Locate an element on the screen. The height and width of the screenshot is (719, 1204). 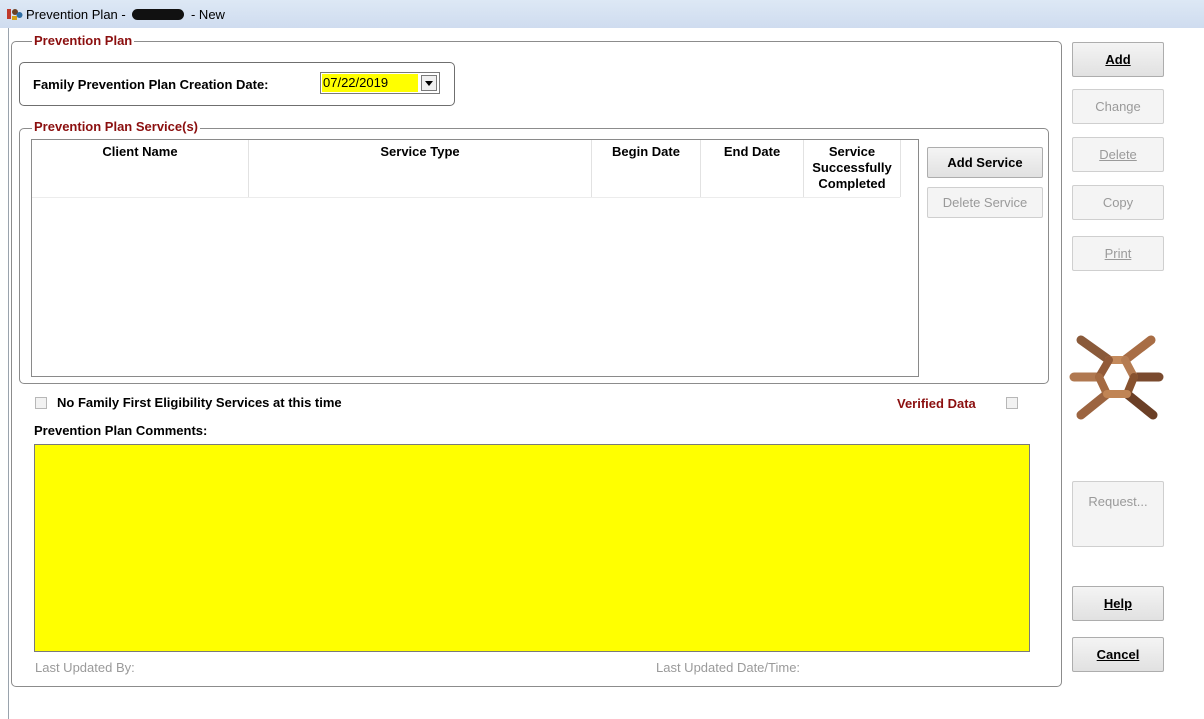
help-button-label: Help is located at coordinates (1118, 603).